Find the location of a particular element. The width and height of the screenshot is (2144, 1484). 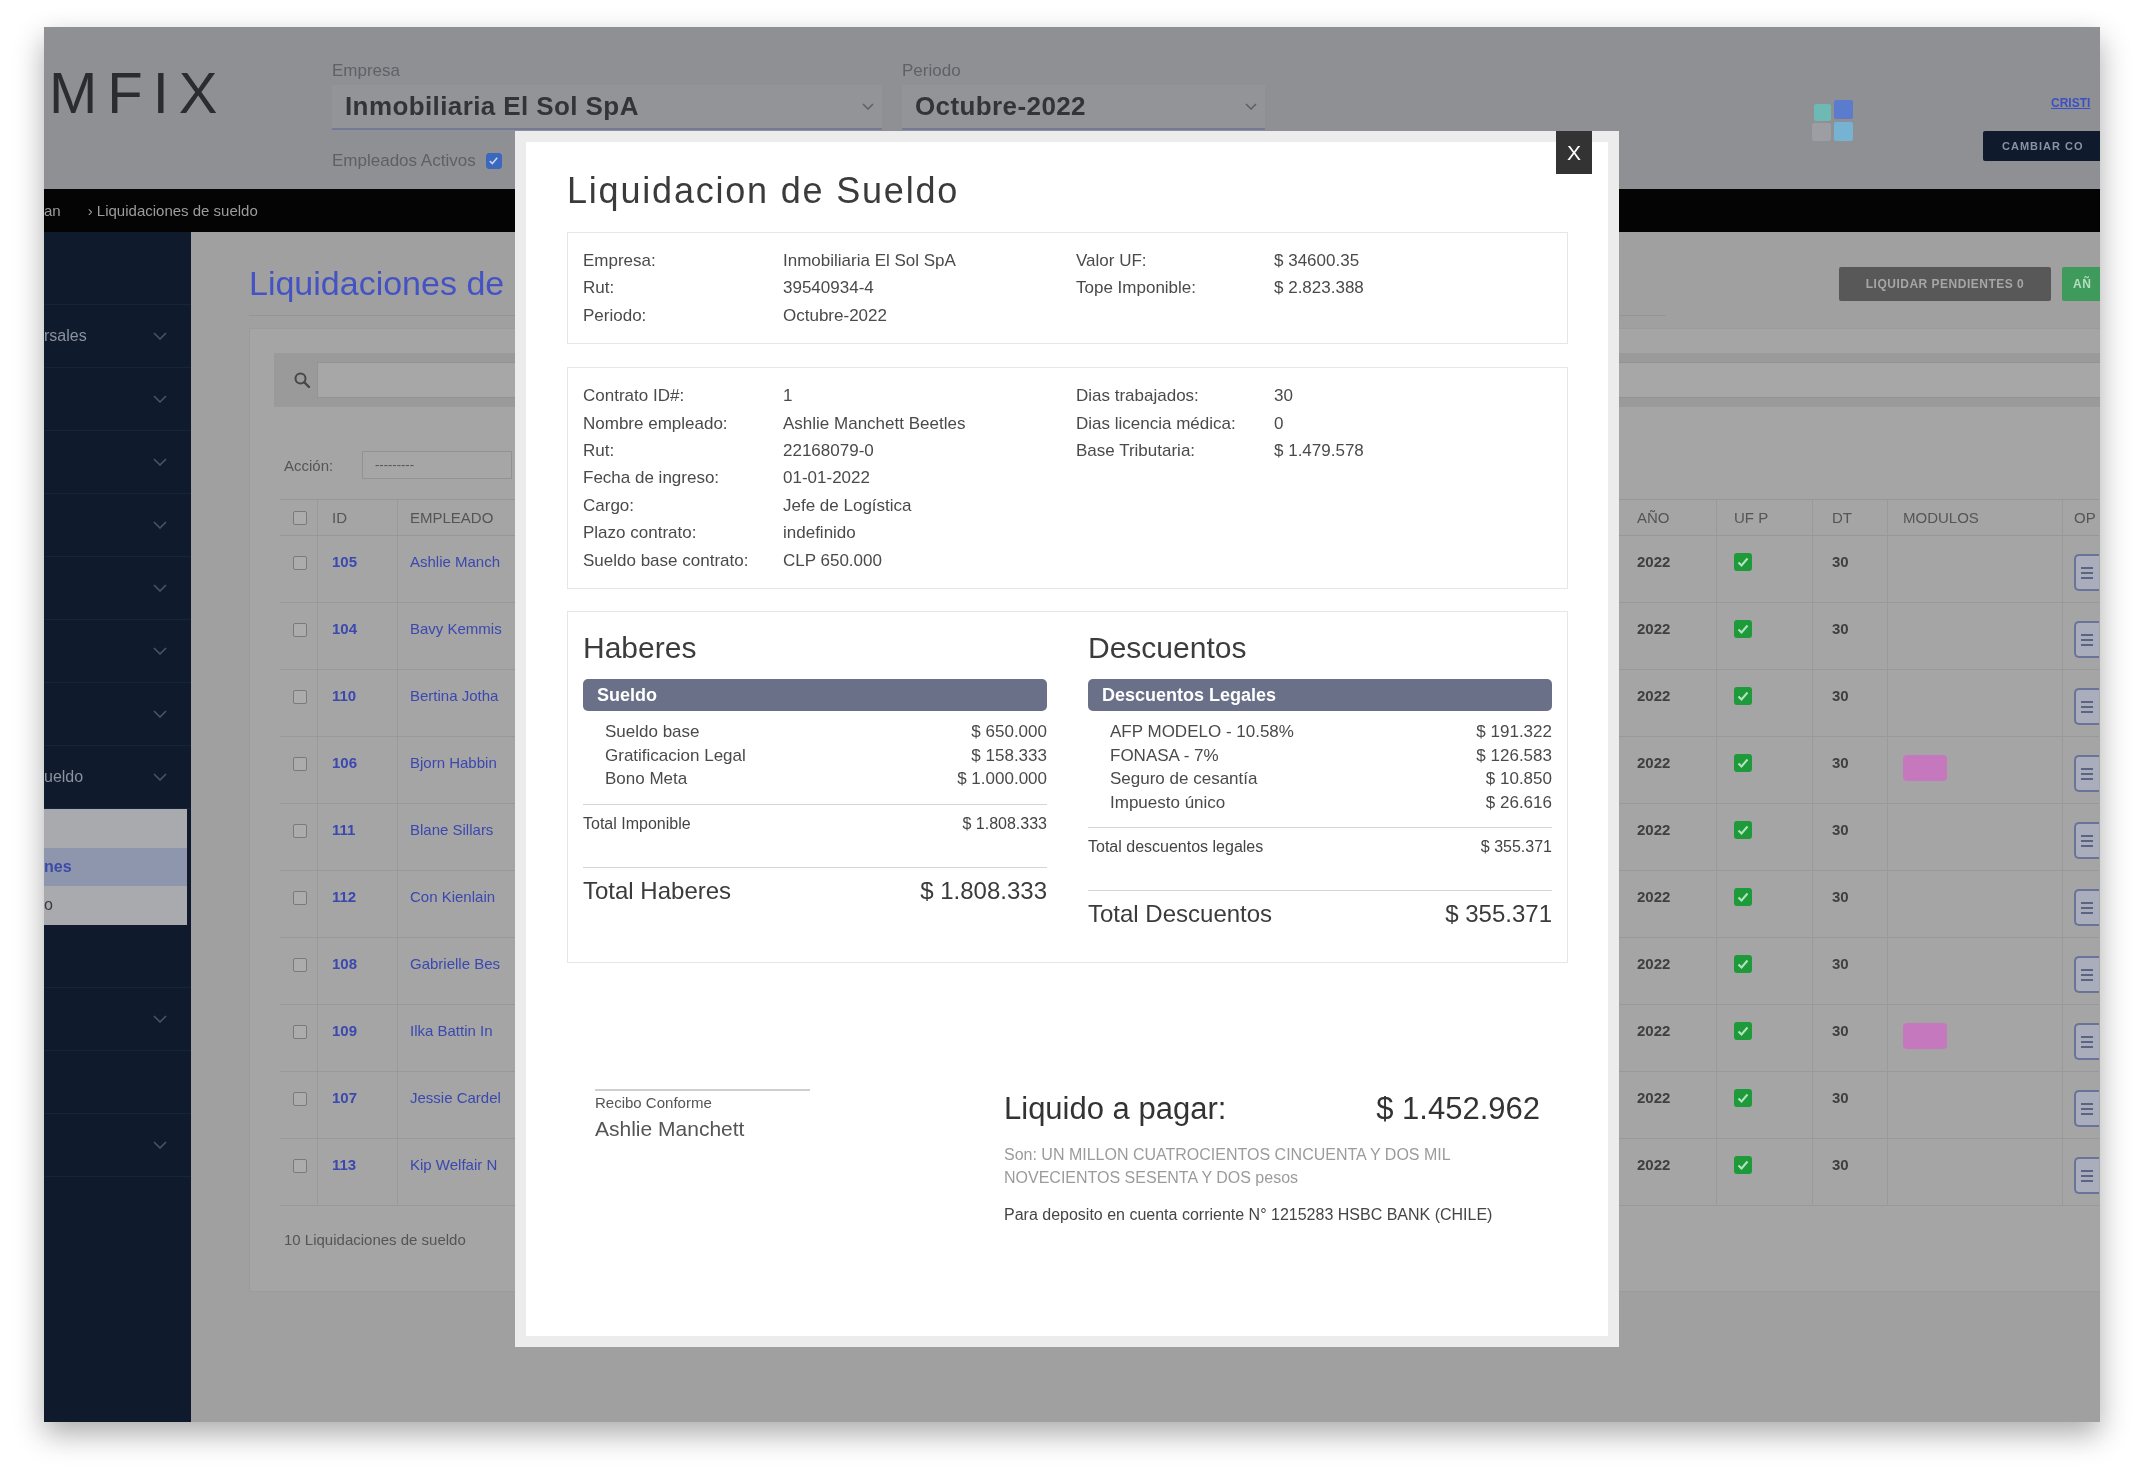

breadcrumb-item: › Liquidaciones de sueldo is located at coordinates (172, 210).